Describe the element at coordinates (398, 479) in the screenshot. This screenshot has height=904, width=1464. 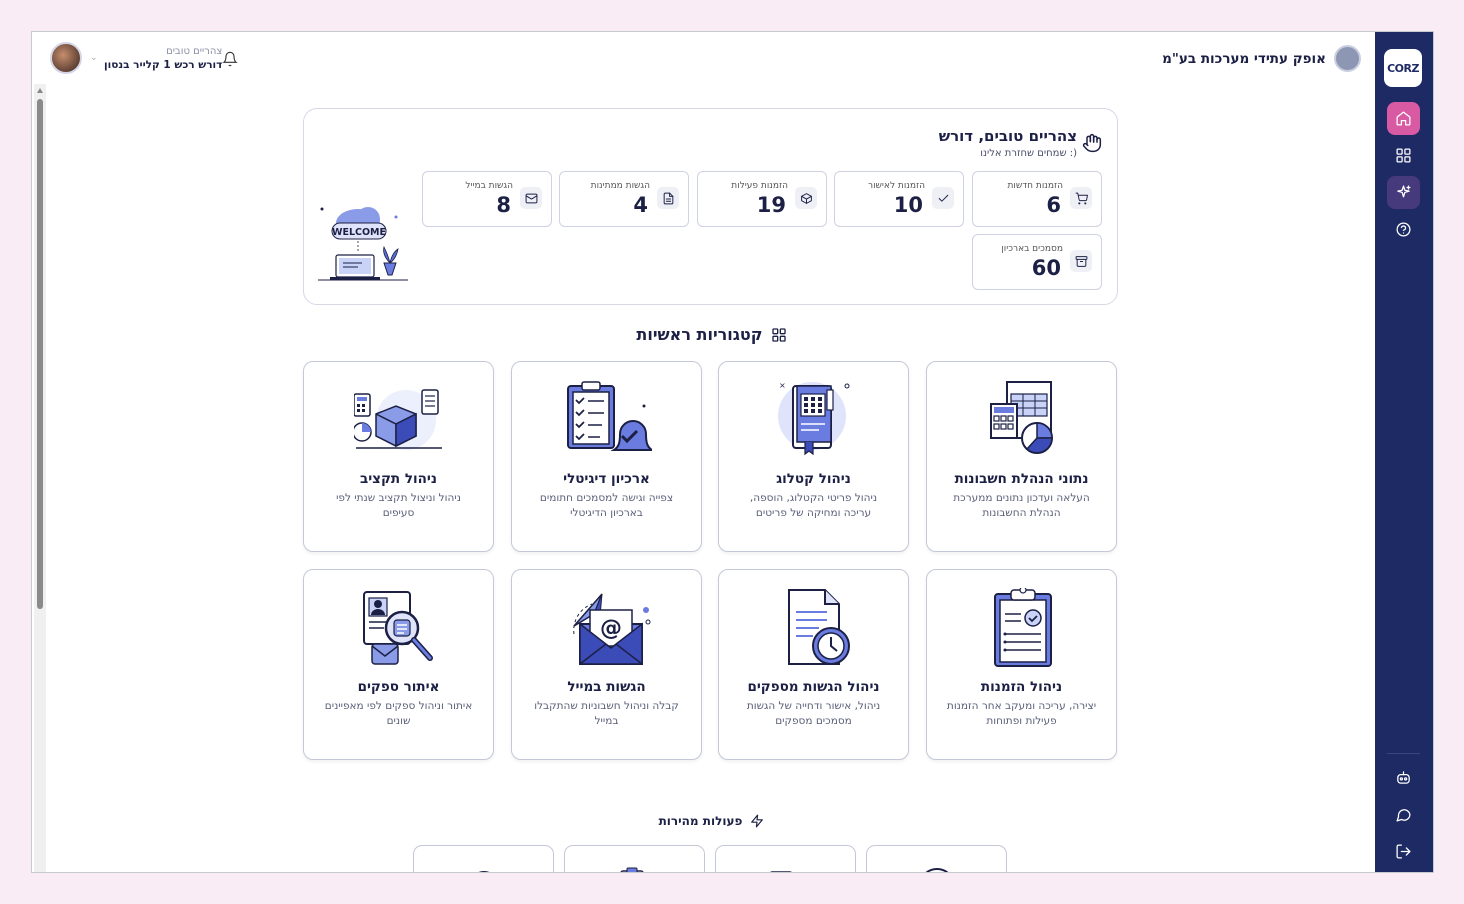
I see `category-title: ניהול תקציב` at that location.